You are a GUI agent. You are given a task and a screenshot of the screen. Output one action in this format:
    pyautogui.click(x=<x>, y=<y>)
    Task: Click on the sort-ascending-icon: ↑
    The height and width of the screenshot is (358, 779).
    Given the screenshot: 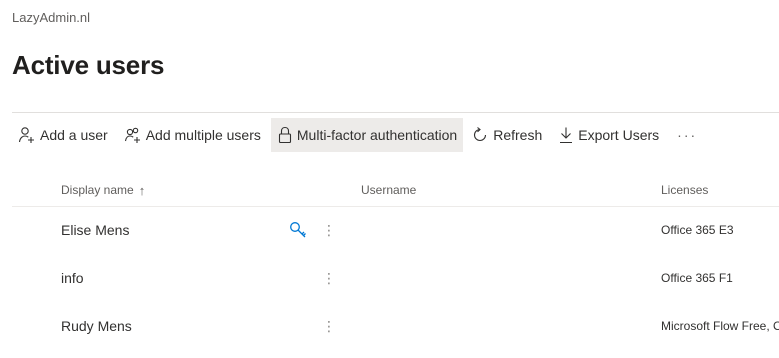 What is the action you would take?
    pyautogui.click(x=142, y=190)
    